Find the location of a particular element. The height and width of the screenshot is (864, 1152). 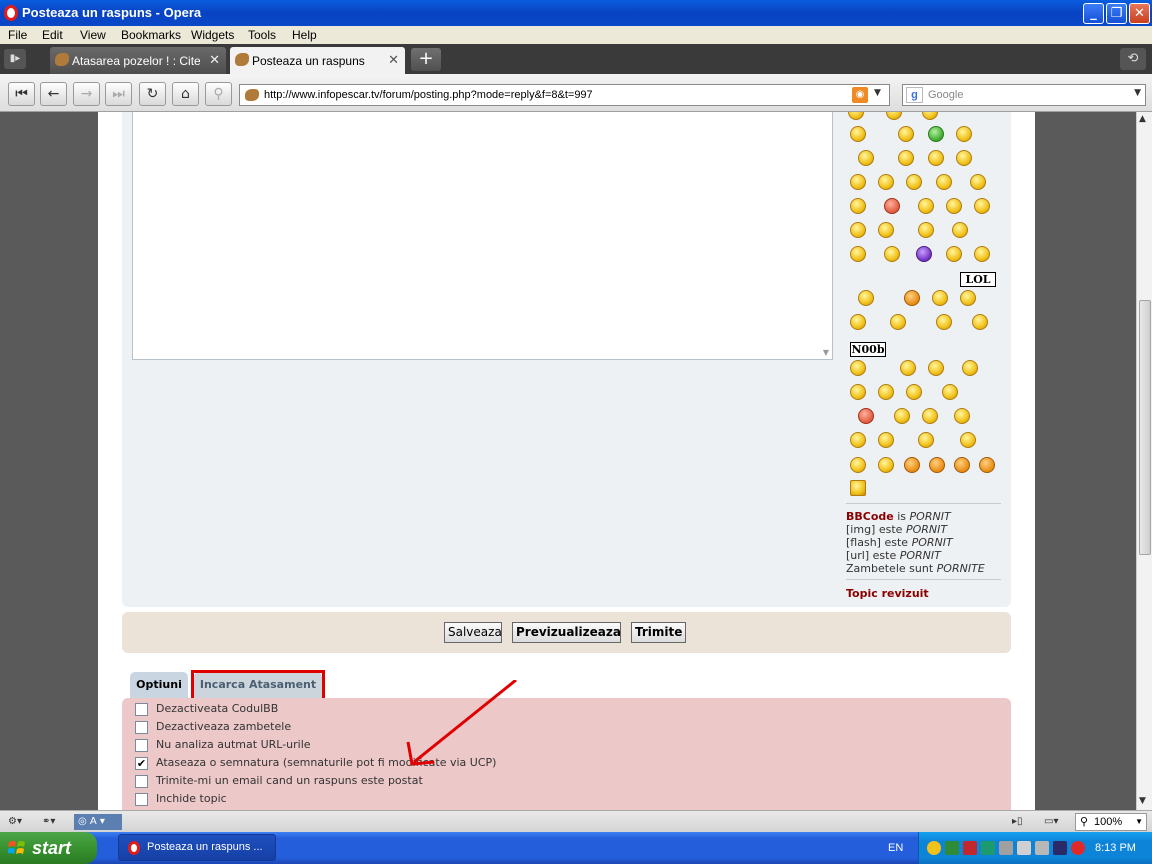

tab-close-icon: ✕ is located at coordinates (393, 60).